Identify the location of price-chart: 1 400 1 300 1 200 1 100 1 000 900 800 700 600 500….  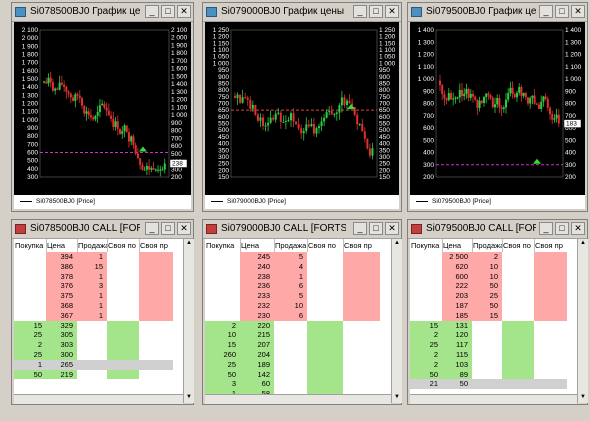
(497, 115).